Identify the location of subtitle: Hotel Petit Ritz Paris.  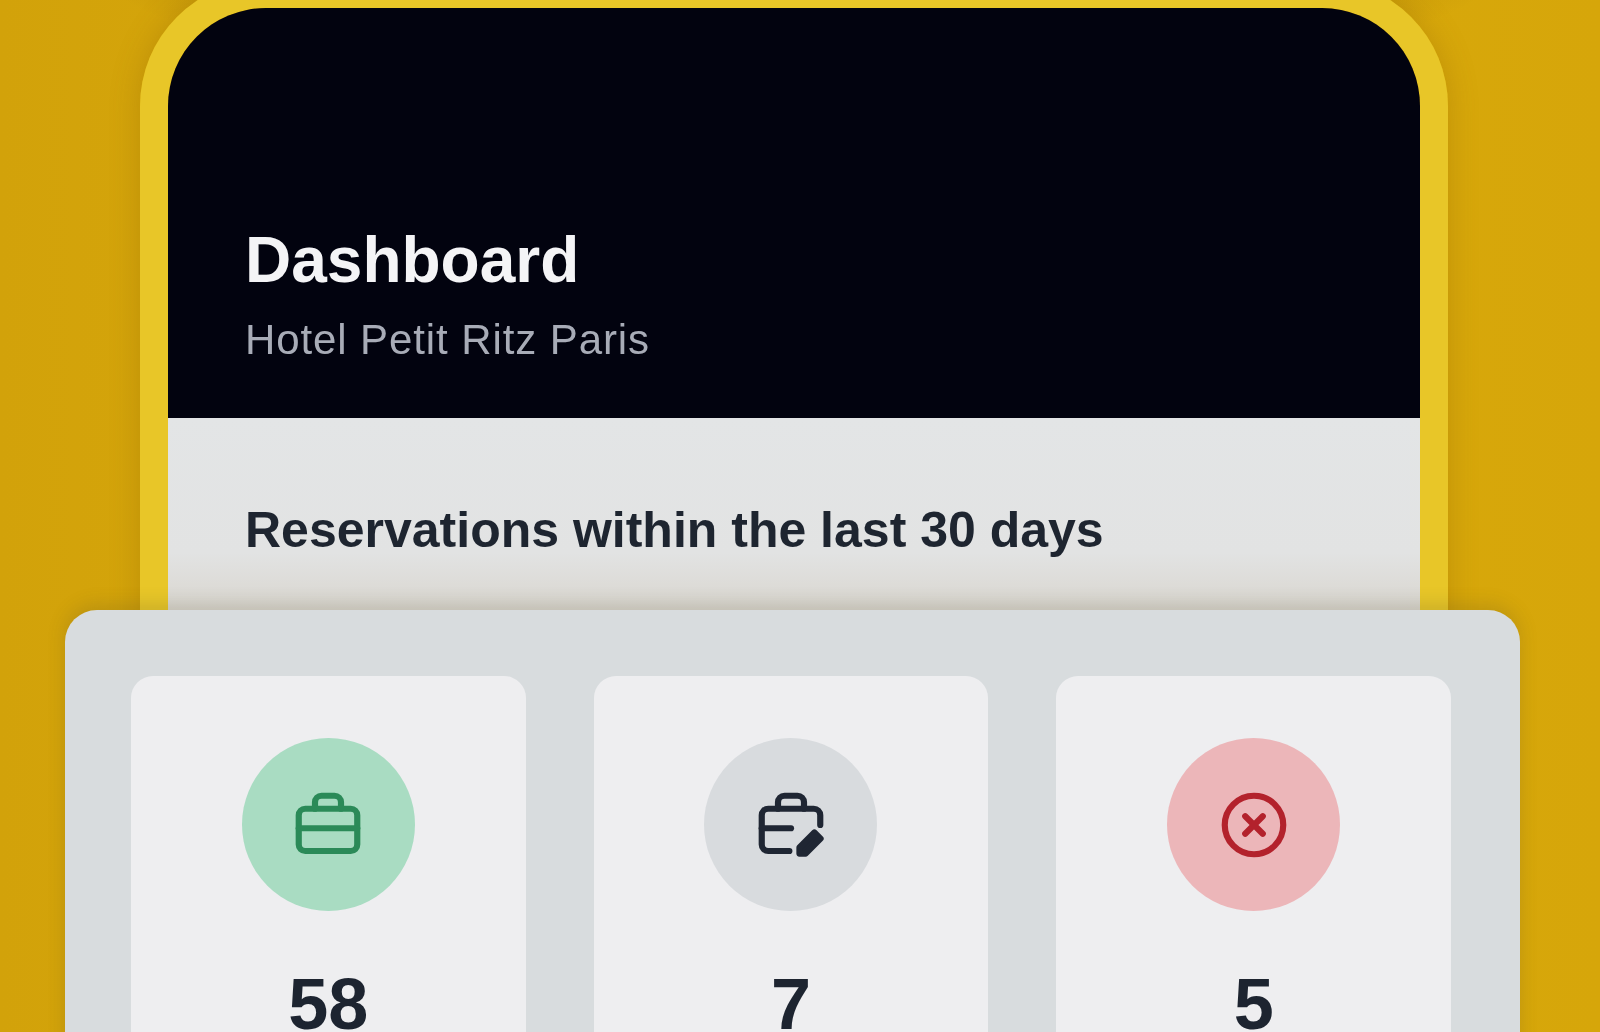
(448, 339).